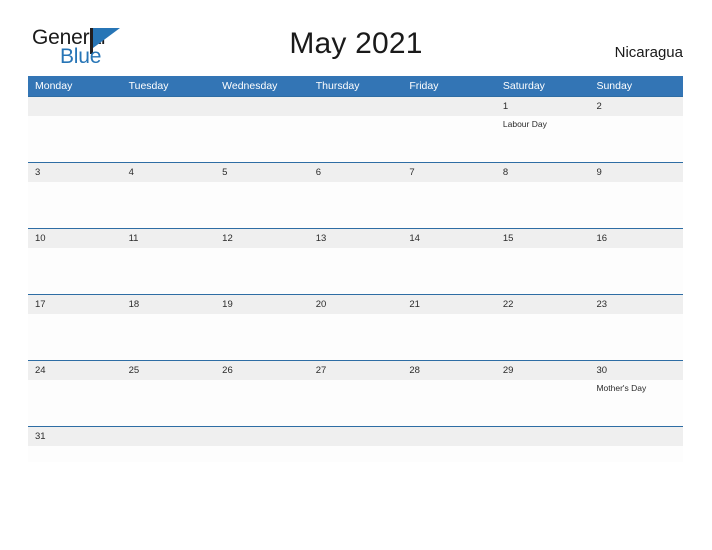  What do you see at coordinates (75, 238) in the screenshot?
I see `day-cell: 10` at bounding box center [75, 238].